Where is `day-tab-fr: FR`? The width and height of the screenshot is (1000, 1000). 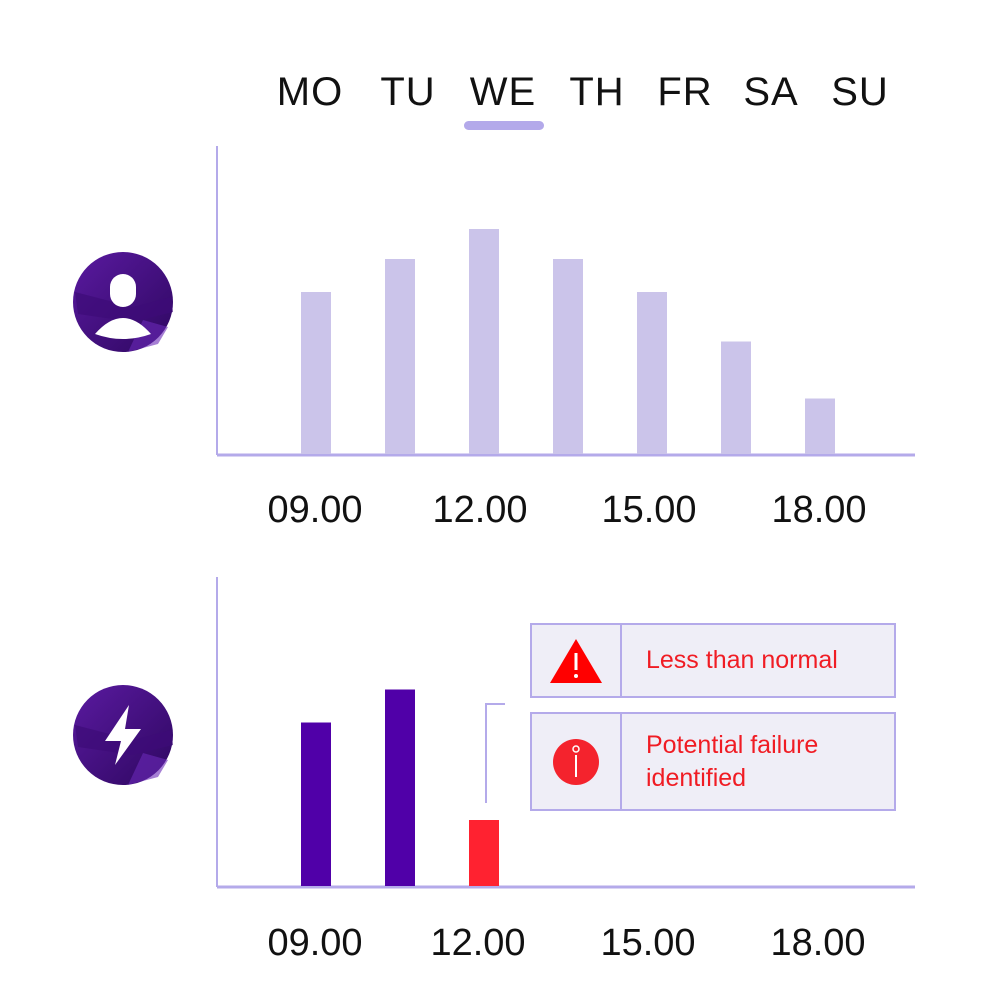
day-tab-fr: FR is located at coordinates (684, 92).